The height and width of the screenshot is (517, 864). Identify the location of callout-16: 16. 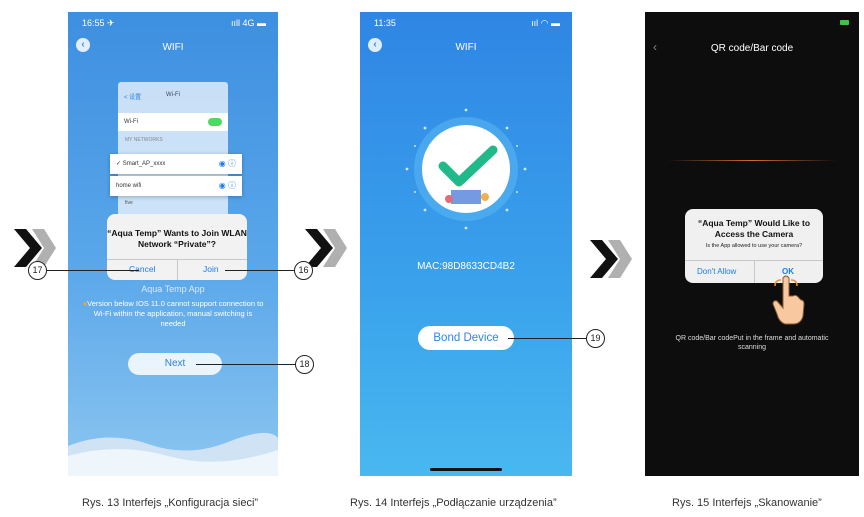
(303, 270).